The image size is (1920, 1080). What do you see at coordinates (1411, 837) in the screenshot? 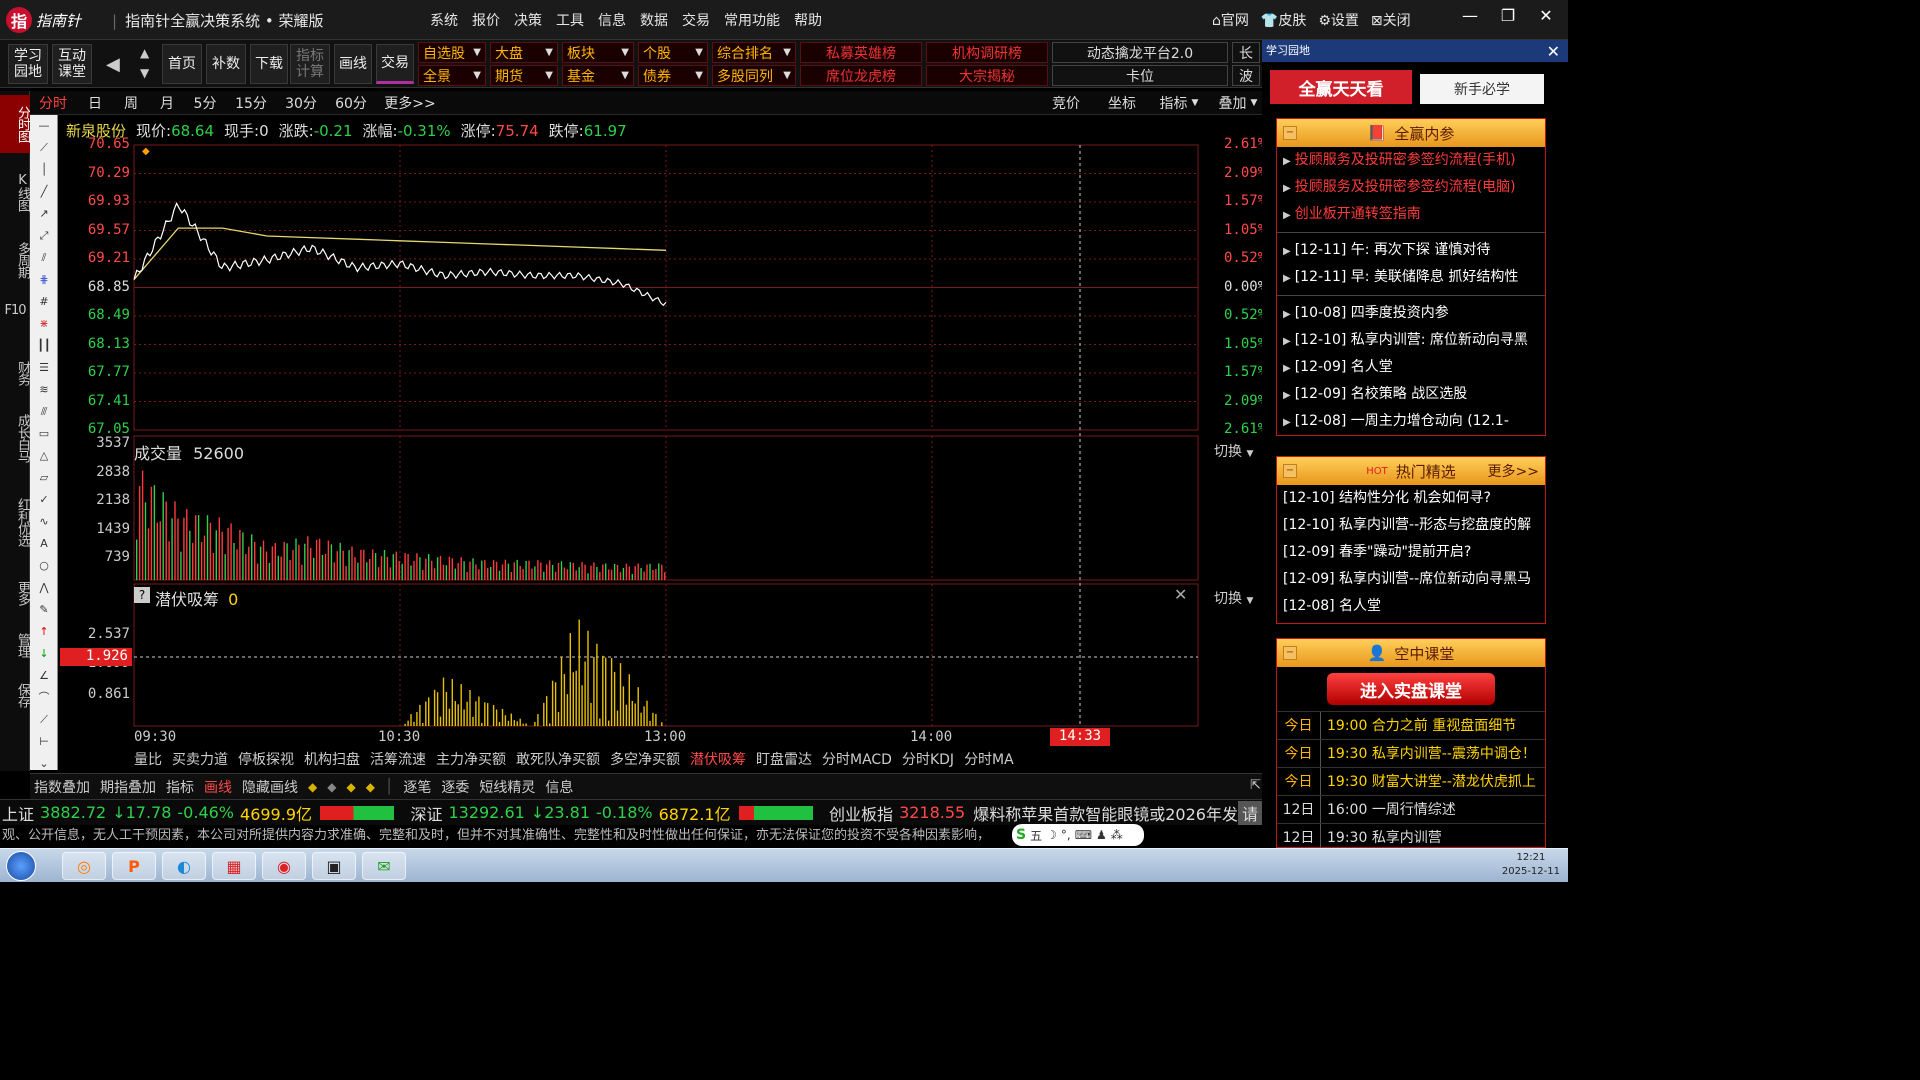
I see `schedule-row: 12日 19:30 私享内训营` at bounding box center [1411, 837].